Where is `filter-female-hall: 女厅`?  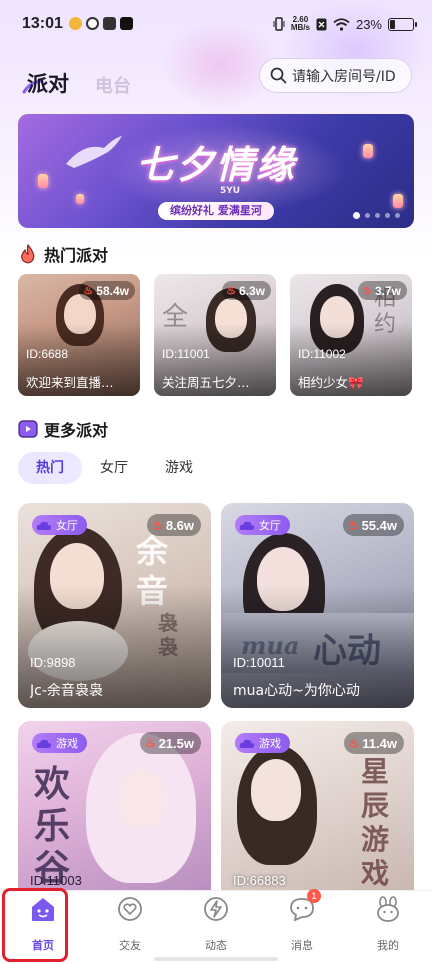 filter-female-hall: 女厅 is located at coordinates (114, 468).